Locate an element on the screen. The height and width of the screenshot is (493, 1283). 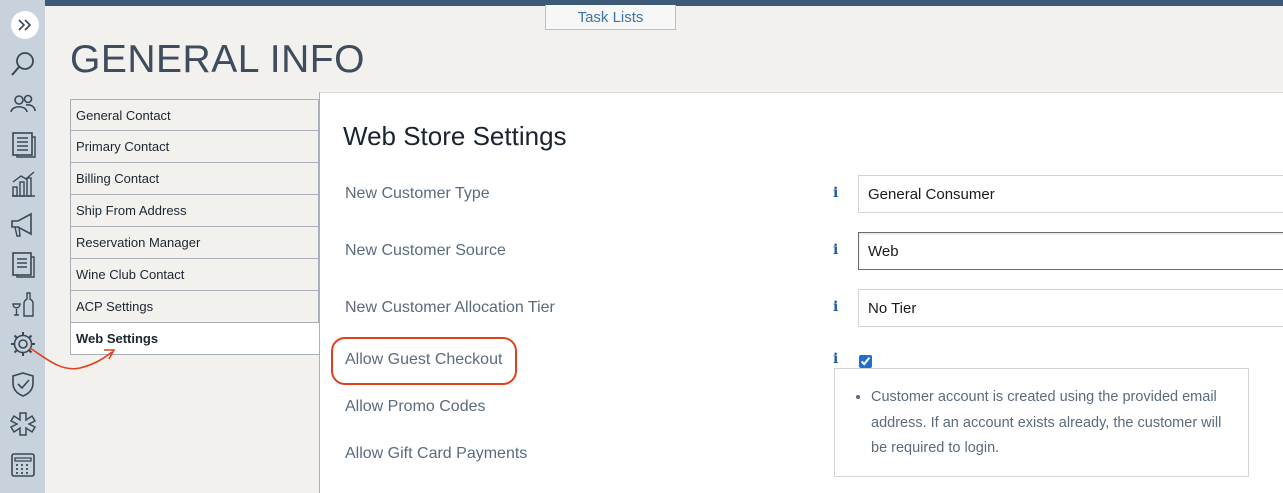
calculator-icon is located at coordinates (23, 465).